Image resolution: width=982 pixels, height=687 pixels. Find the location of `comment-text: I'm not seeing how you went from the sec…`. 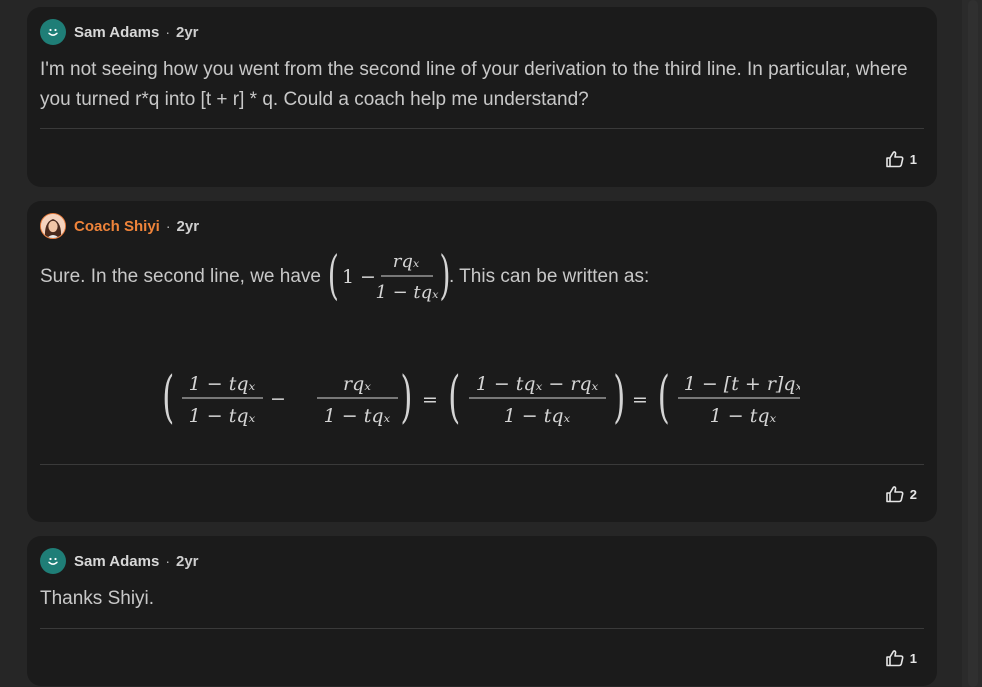

comment-text: I'm not seeing how you went from the sec… is located at coordinates (474, 84).